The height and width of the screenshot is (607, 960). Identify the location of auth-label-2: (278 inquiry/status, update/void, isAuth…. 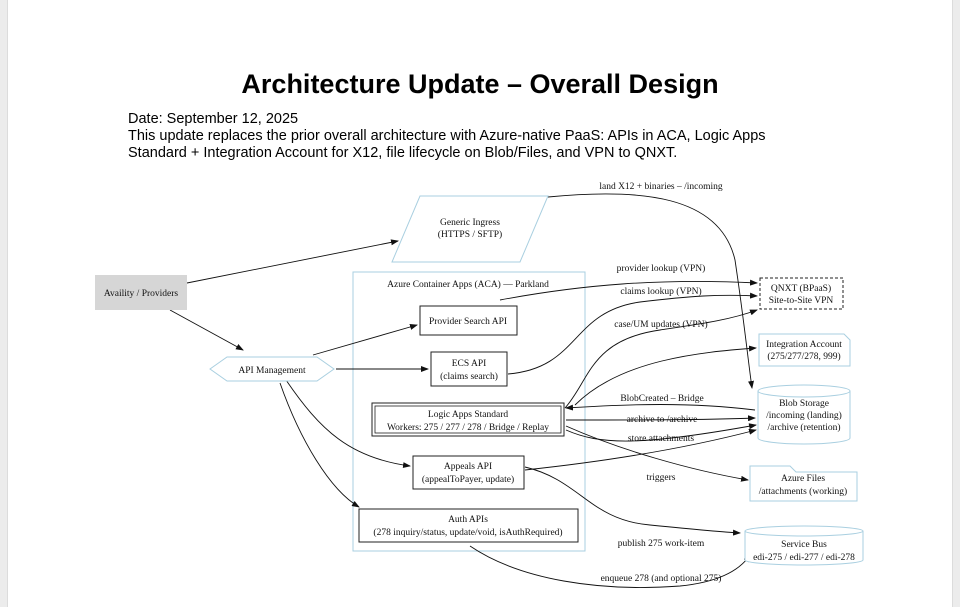
(467, 532).